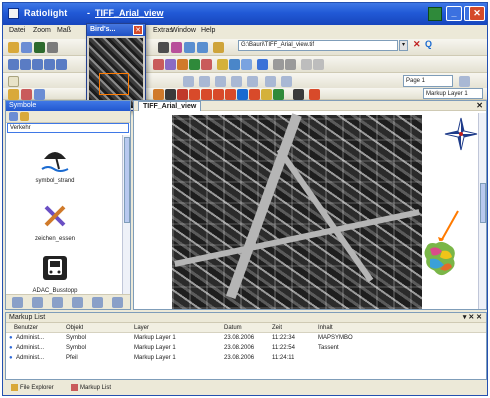  What do you see at coordinates (194, 64) in the screenshot?
I see `measure-icon` at bounding box center [194, 64].